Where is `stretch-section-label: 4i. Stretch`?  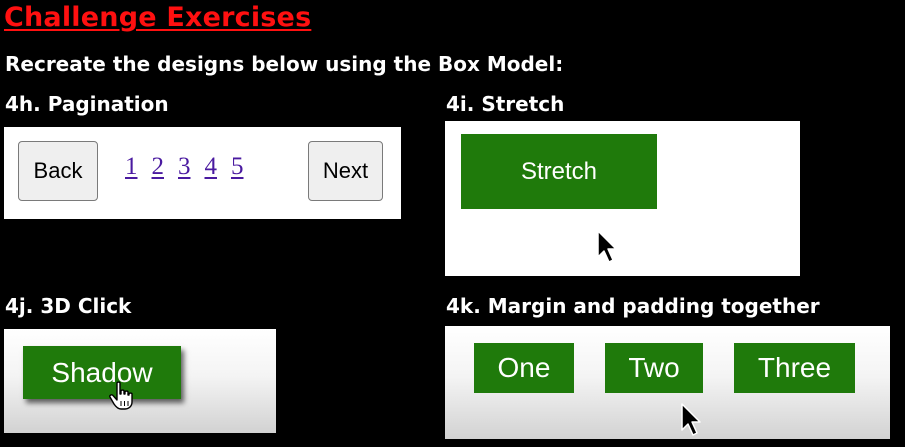 stretch-section-label: 4i. Stretch is located at coordinates (505, 104).